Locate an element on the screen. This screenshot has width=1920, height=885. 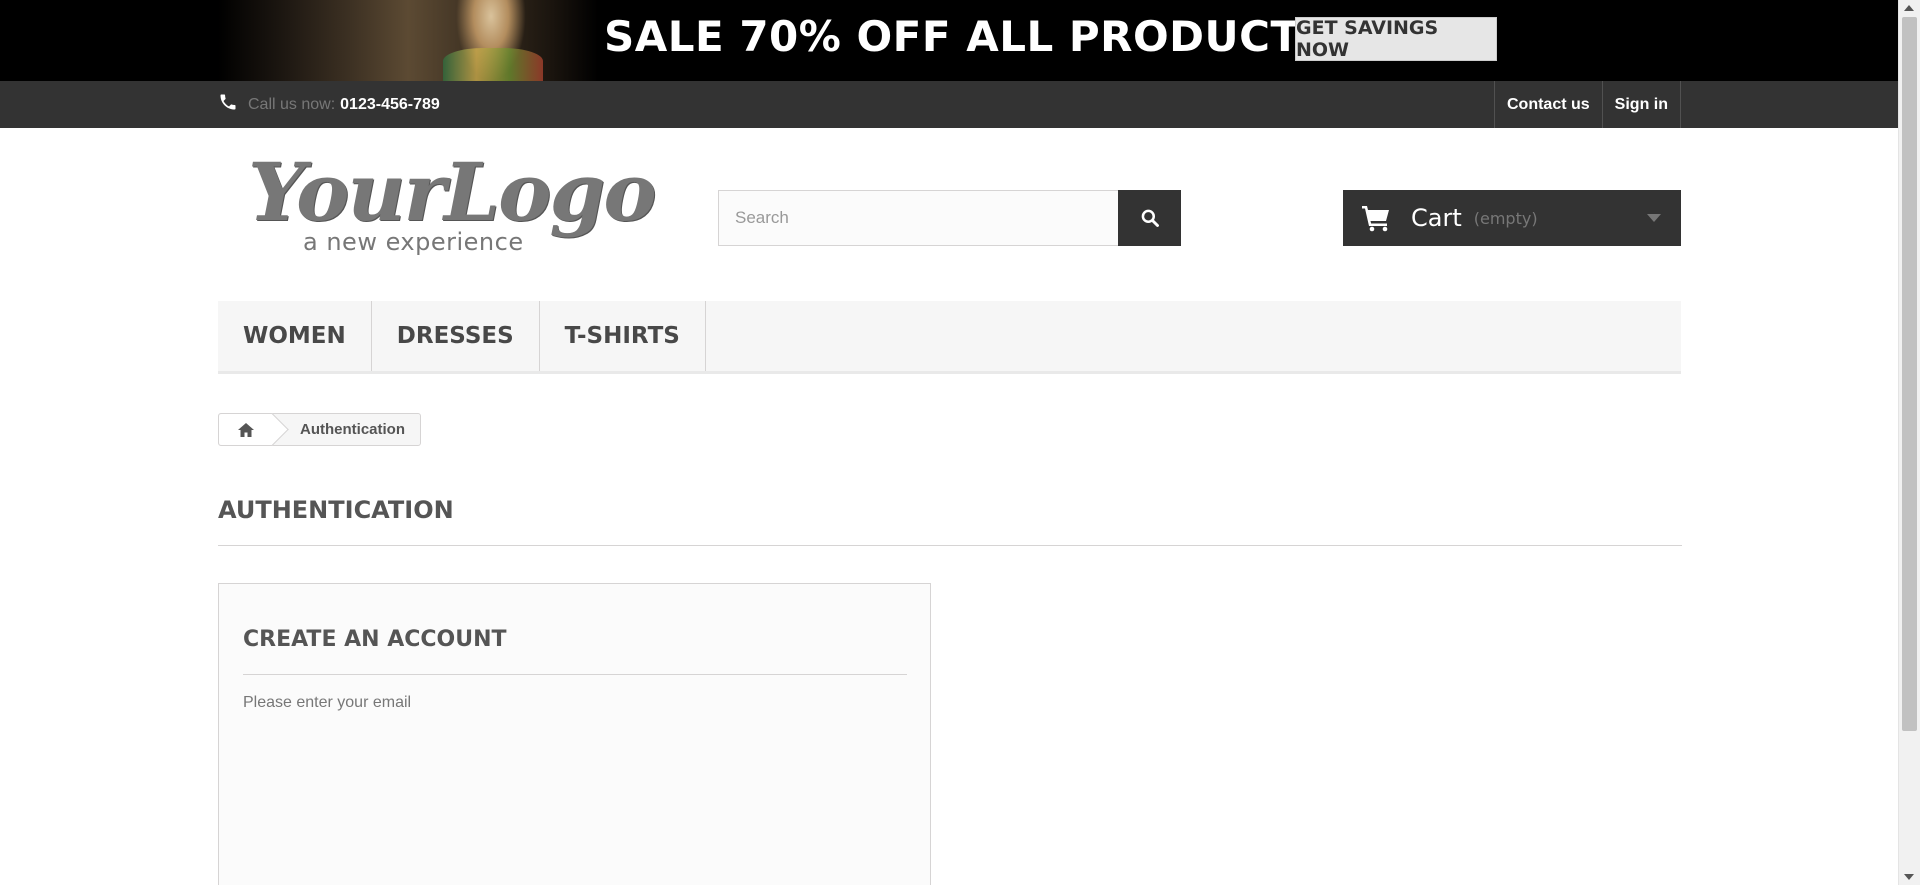
phone-icon is located at coordinates (228, 101).